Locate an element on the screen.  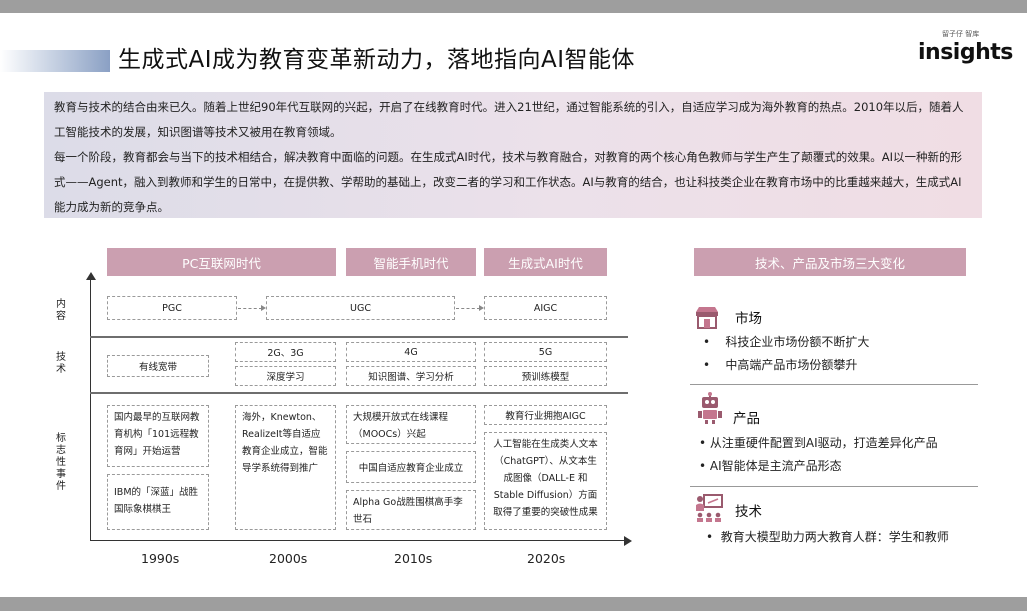
row-label-tech: 技术 is located at coordinates (61, 363).